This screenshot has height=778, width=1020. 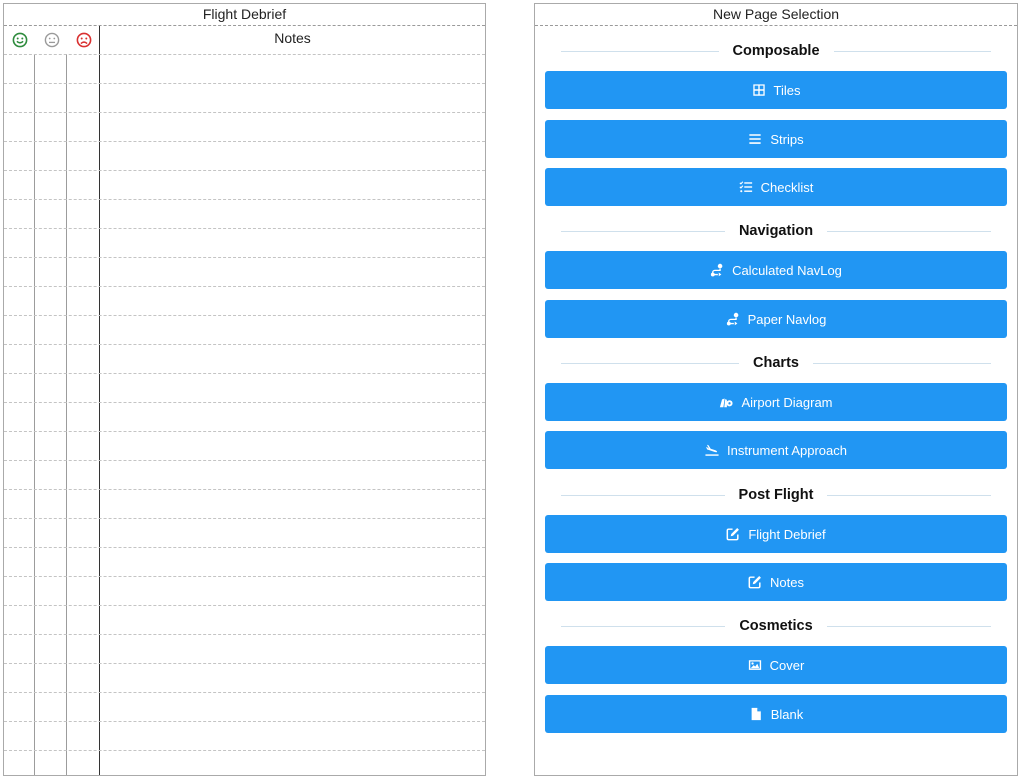 What do you see at coordinates (726, 402) in the screenshot?
I see `map-location-icon` at bounding box center [726, 402].